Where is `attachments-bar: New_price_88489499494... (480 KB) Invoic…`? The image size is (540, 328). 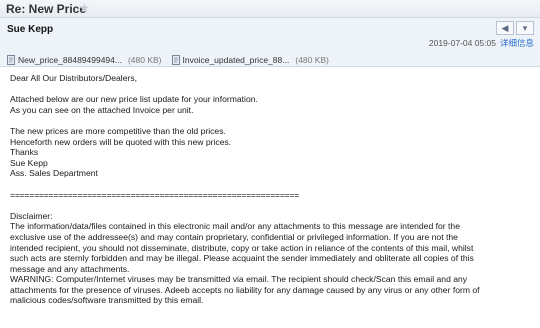 attachments-bar: New_price_88489499494... (480 KB) Invoic… is located at coordinates (168, 60).